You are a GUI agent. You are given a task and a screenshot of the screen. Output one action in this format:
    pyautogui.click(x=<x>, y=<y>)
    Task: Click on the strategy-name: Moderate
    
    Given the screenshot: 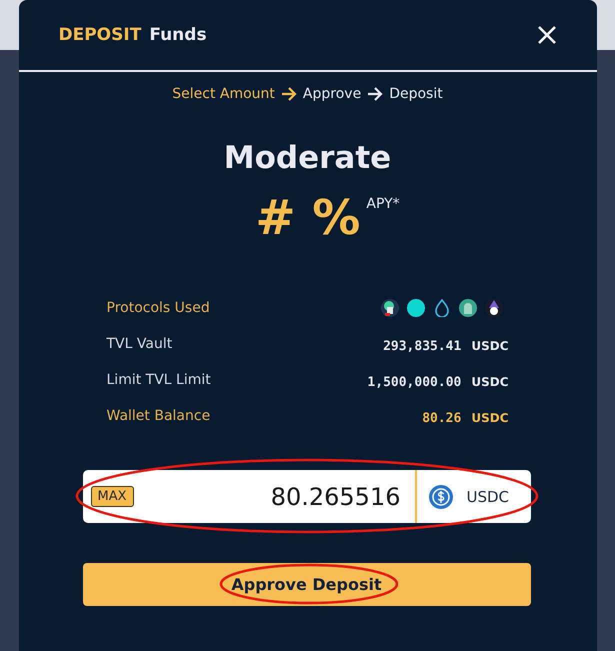 What is the action you would take?
    pyautogui.click(x=307, y=158)
    